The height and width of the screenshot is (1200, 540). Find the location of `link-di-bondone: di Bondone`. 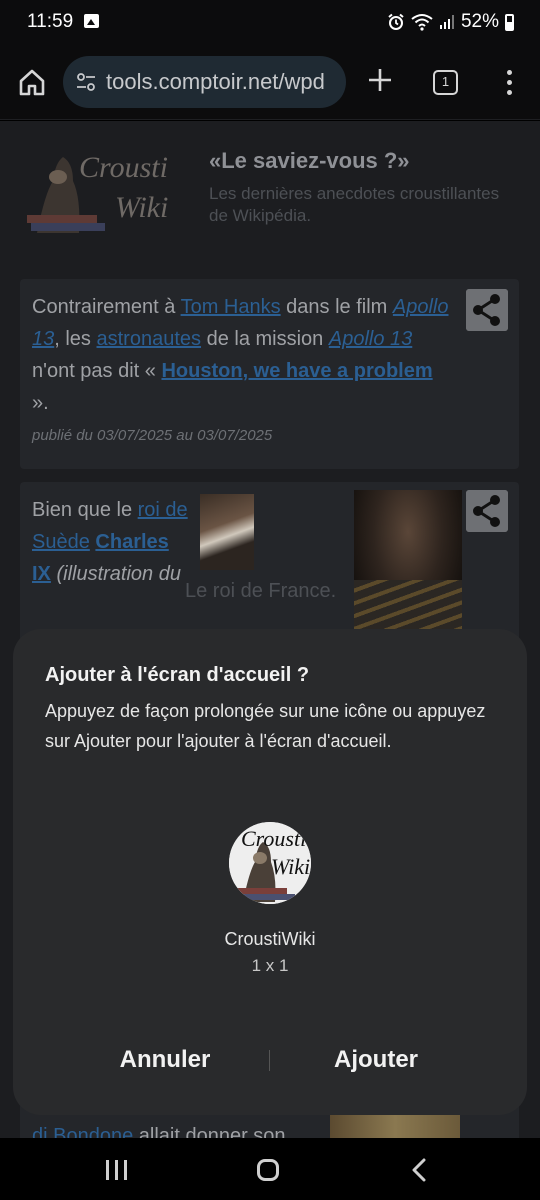

link-di-bondone: di Bondone is located at coordinates (82, 1131).